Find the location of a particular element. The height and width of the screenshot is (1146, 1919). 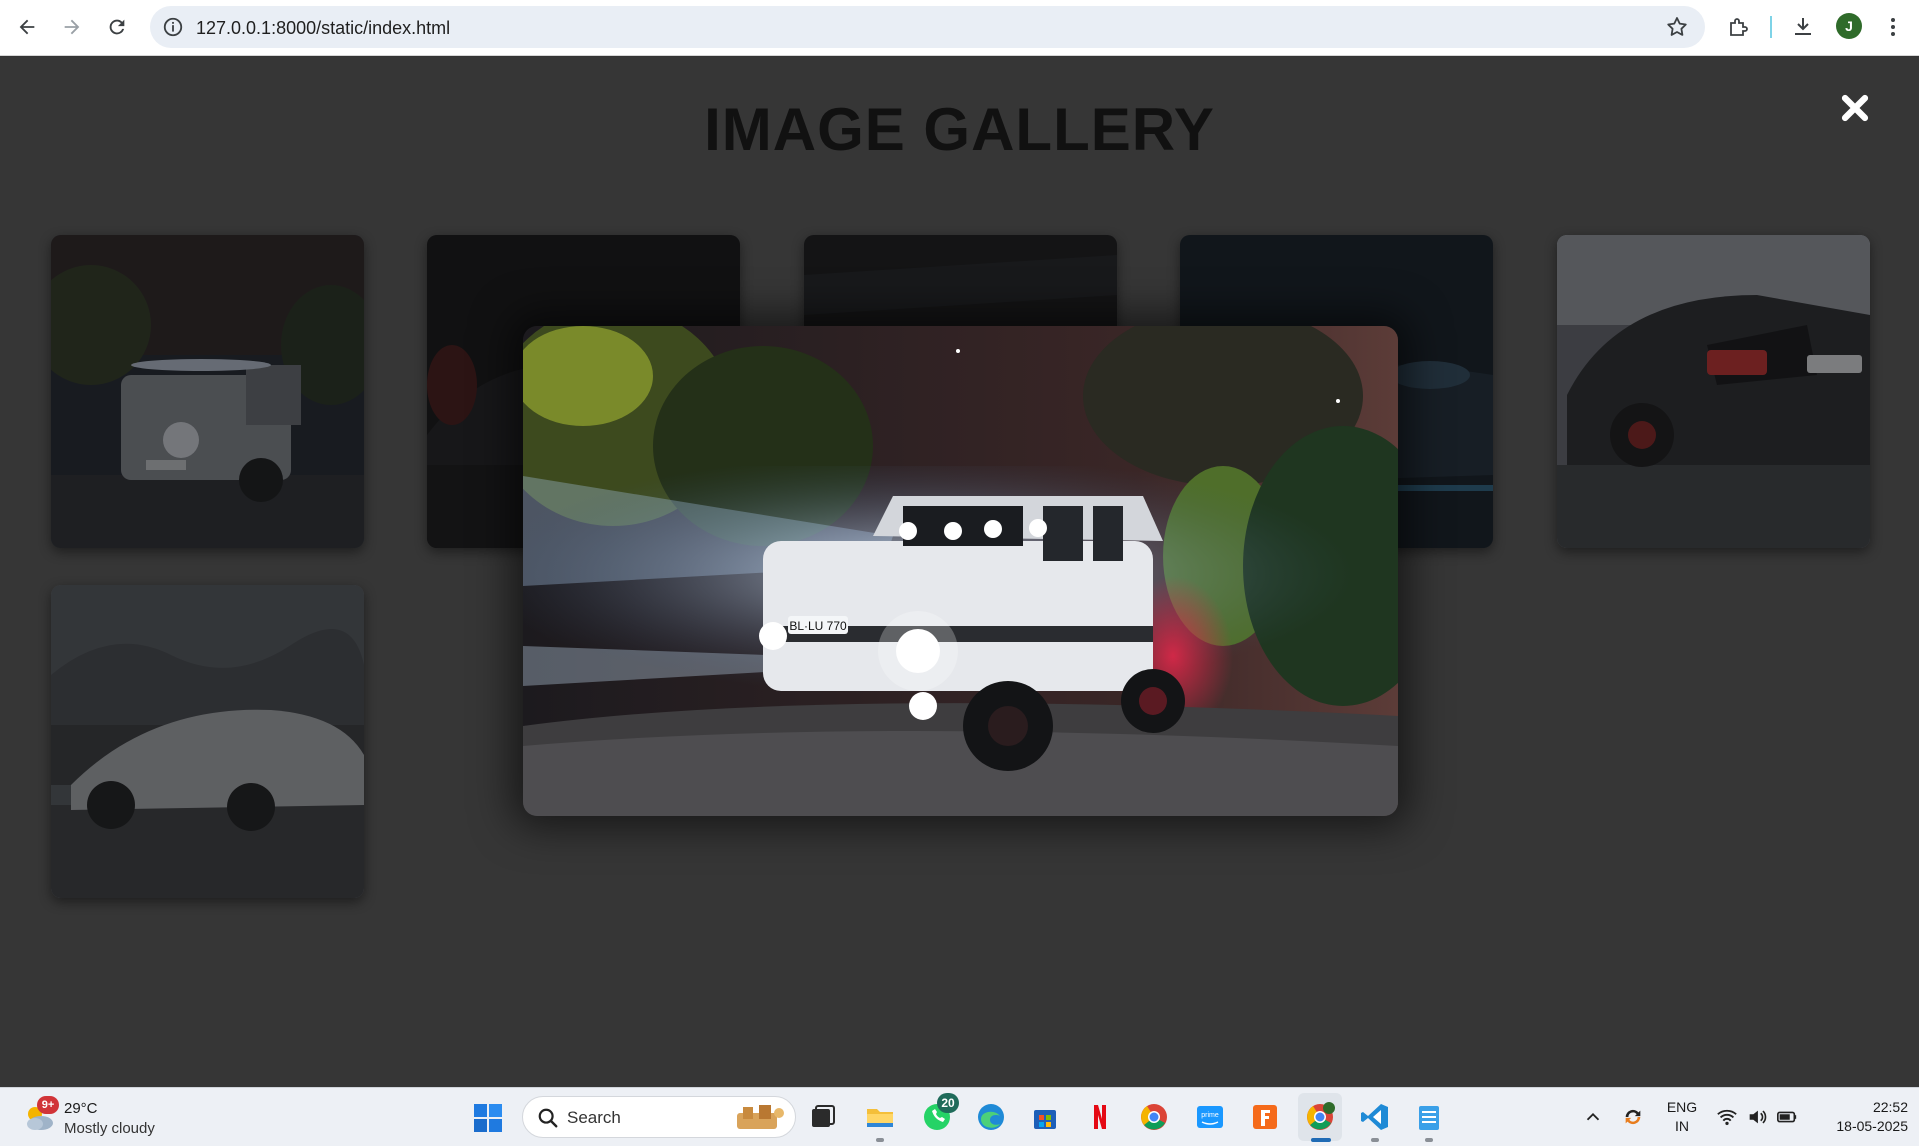

battery-button is located at coordinates (1787, 1117).